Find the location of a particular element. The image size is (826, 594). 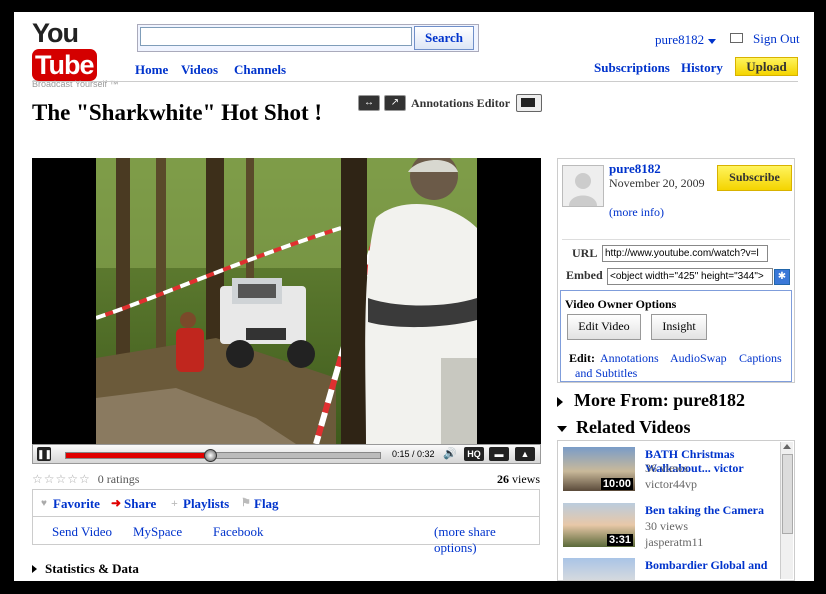

flag-button: Flag is located at coordinates (266, 504).